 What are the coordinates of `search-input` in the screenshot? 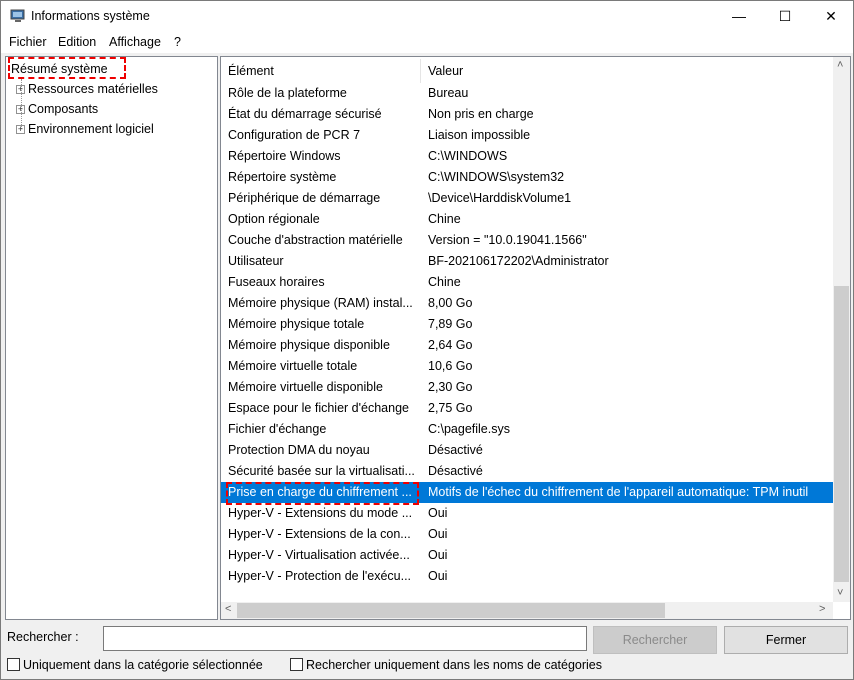 It's located at (345, 638).